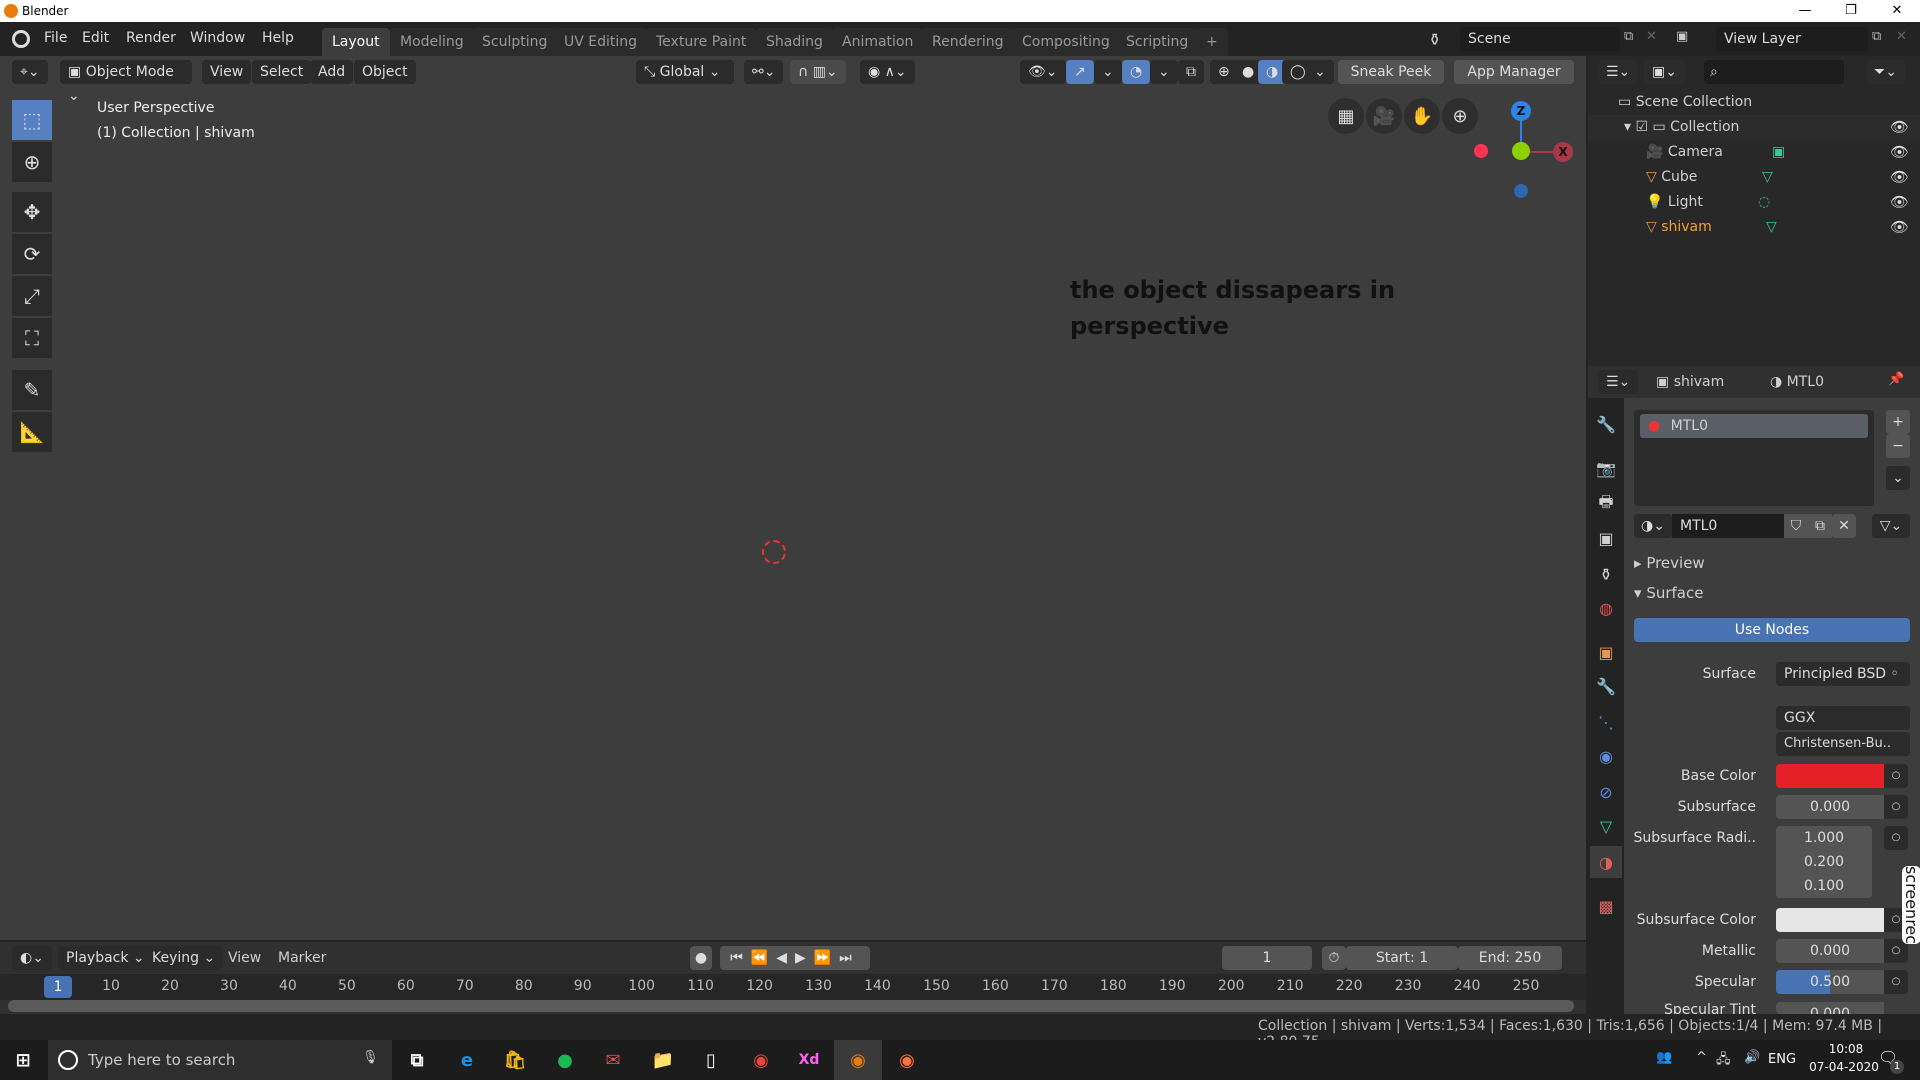  I want to click on outliner-item-light: 💡 Light ◌ 👁, so click(1754, 202).